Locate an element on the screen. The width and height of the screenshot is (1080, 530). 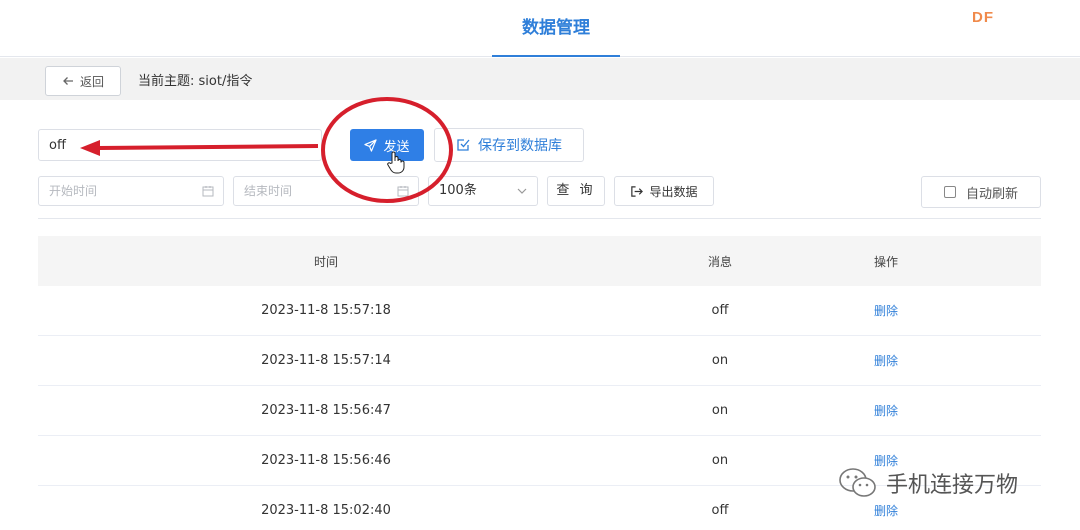
hand-cursor-icon is located at coordinates (396, 162).